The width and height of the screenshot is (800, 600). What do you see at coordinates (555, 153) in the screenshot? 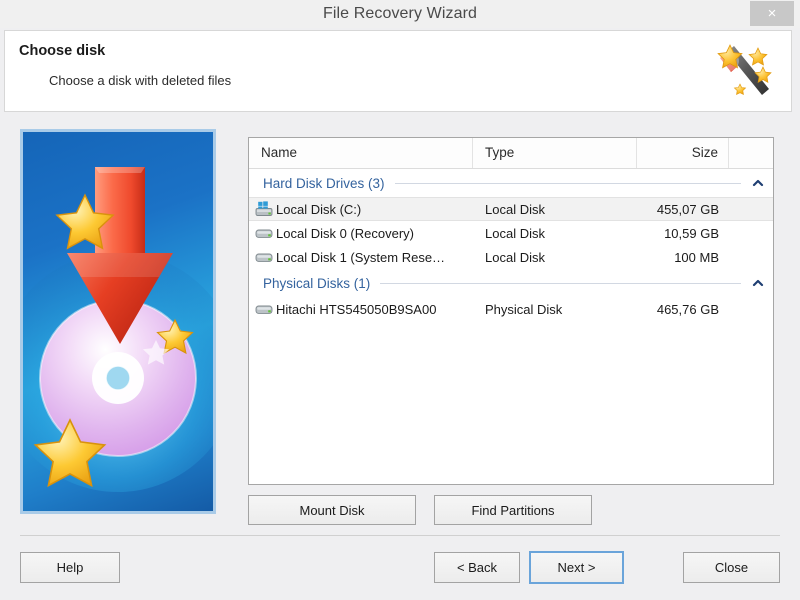
I see `column-header-type: Type` at bounding box center [555, 153].